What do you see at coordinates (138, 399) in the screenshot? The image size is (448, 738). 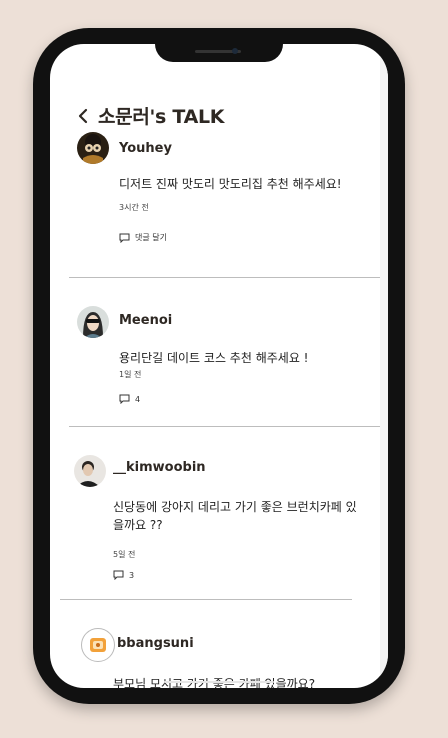 I see `comment-count: 4` at bounding box center [138, 399].